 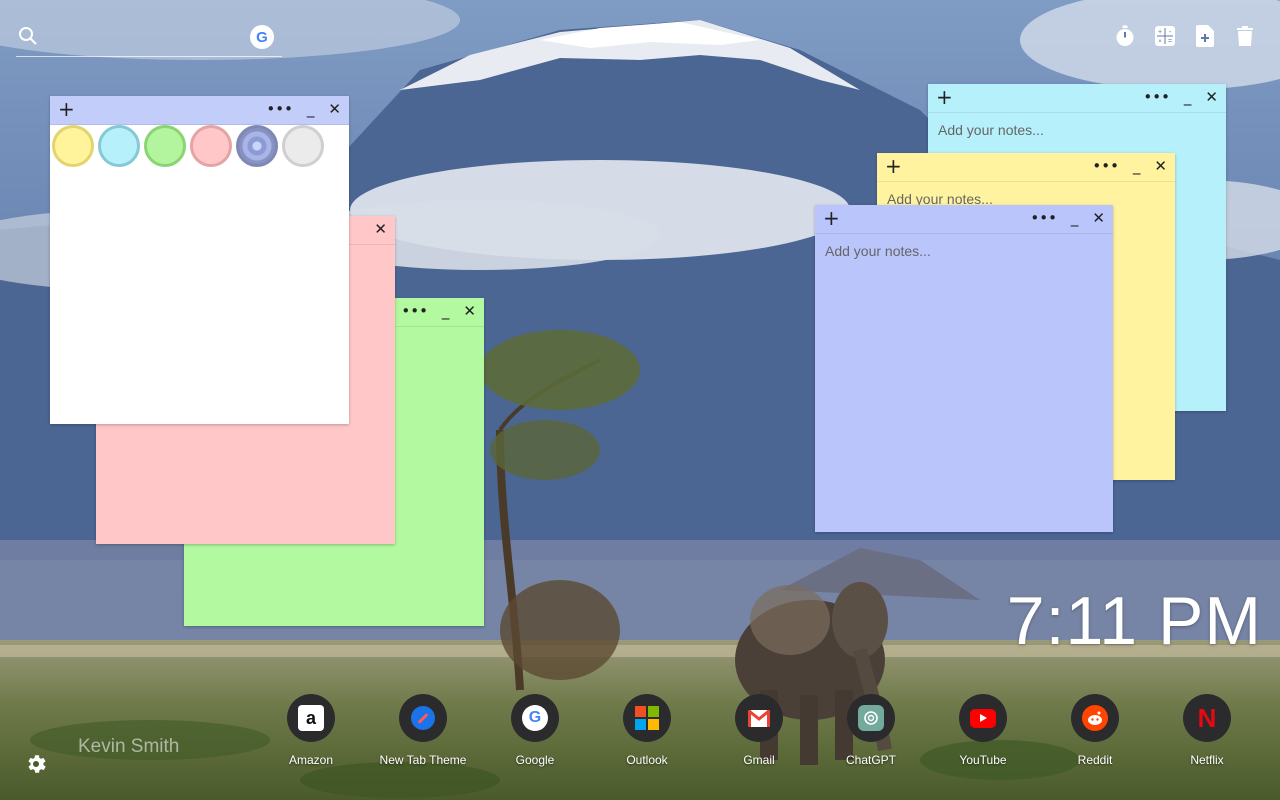 What do you see at coordinates (311, 718) in the screenshot?
I see `amazon-icon: a` at bounding box center [311, 718].